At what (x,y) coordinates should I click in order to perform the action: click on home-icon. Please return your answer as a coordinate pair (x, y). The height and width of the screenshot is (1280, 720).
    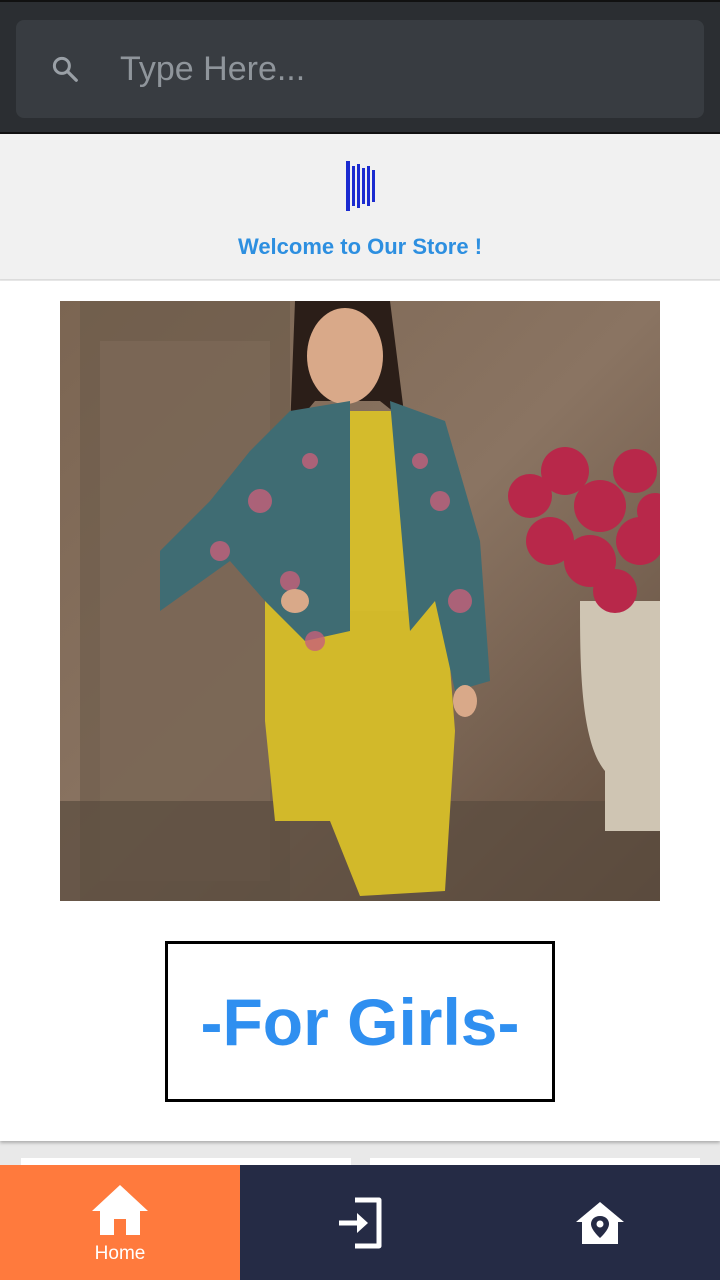
    Looking at the image, I should click on (120, 1209).